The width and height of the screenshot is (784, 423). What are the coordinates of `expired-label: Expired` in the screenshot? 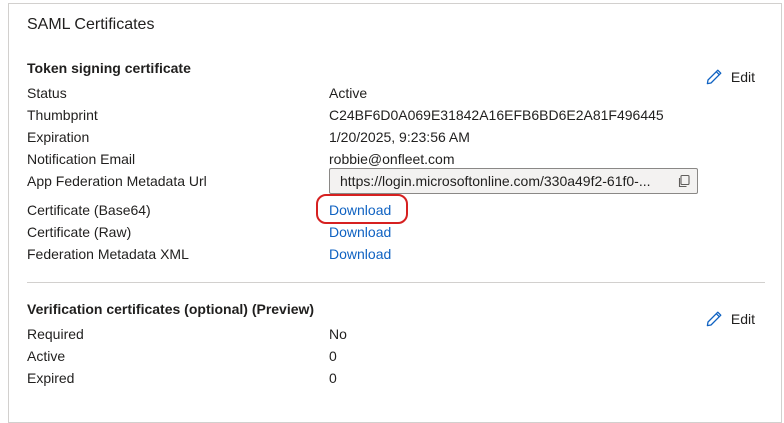 It's located at (51, 378).